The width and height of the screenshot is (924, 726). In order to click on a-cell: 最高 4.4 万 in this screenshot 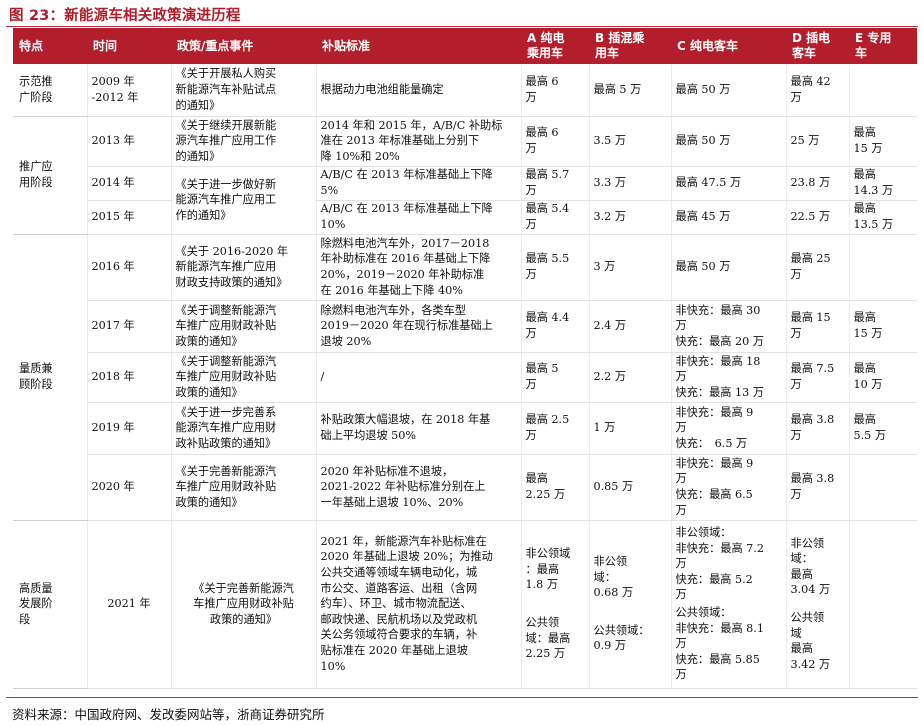, I will do `click(554, 326)`.